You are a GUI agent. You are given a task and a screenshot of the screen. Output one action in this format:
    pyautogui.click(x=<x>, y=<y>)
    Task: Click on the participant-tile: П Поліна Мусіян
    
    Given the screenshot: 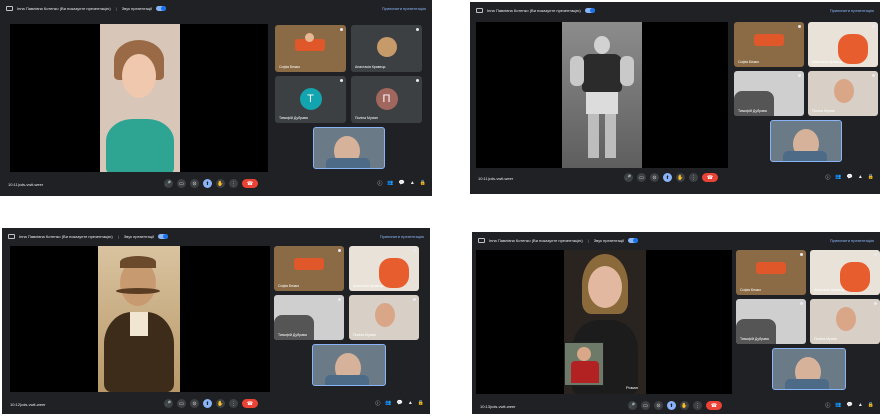 What is the action you would take?
    pyautogui.click(x=386, y=99)
    